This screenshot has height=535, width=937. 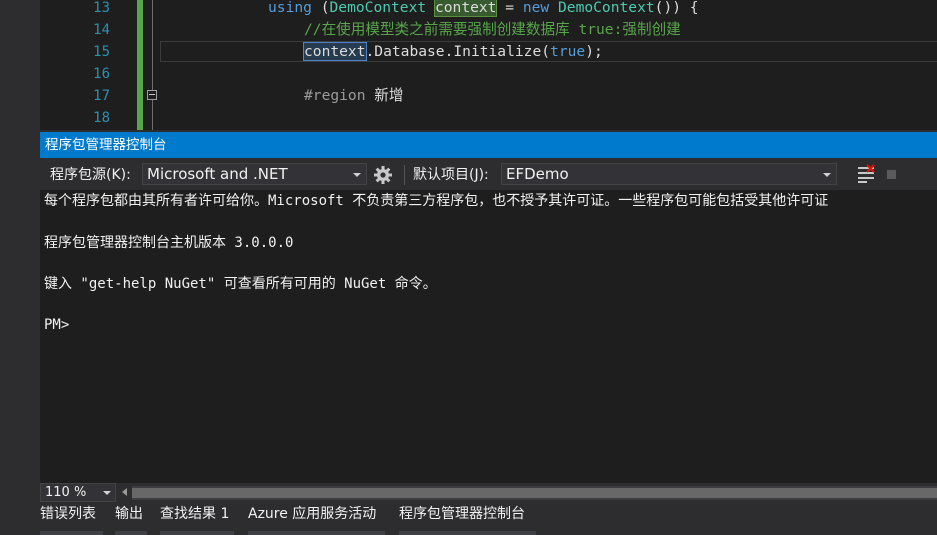 What do you see at coordinates (217, 174) in the screenshot?
I see `package-source-value: Microsoft and .NET` at bounding box center [217, 174].